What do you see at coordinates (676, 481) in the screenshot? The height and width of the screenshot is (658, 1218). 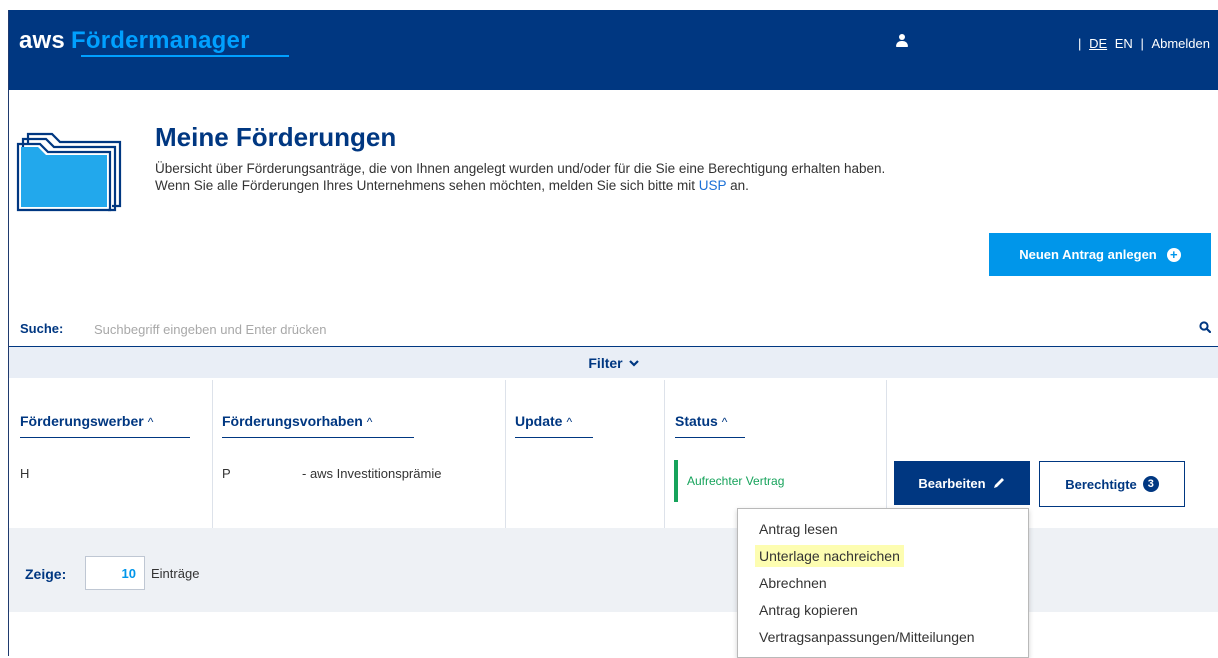 I see `status-indicator` at bounding box center [676, 481].